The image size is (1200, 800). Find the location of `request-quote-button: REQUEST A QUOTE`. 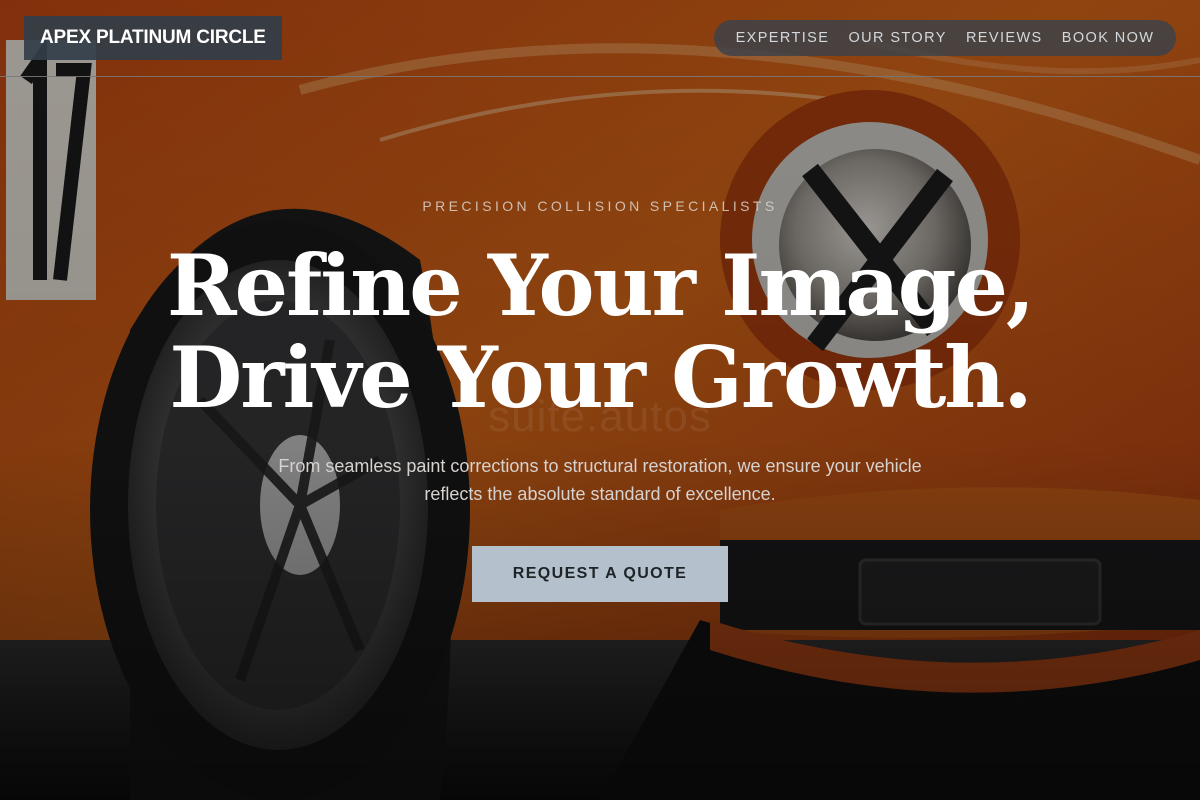

request-quote-button: REQUEST A QUOTE is located at coordinates (600, 574).